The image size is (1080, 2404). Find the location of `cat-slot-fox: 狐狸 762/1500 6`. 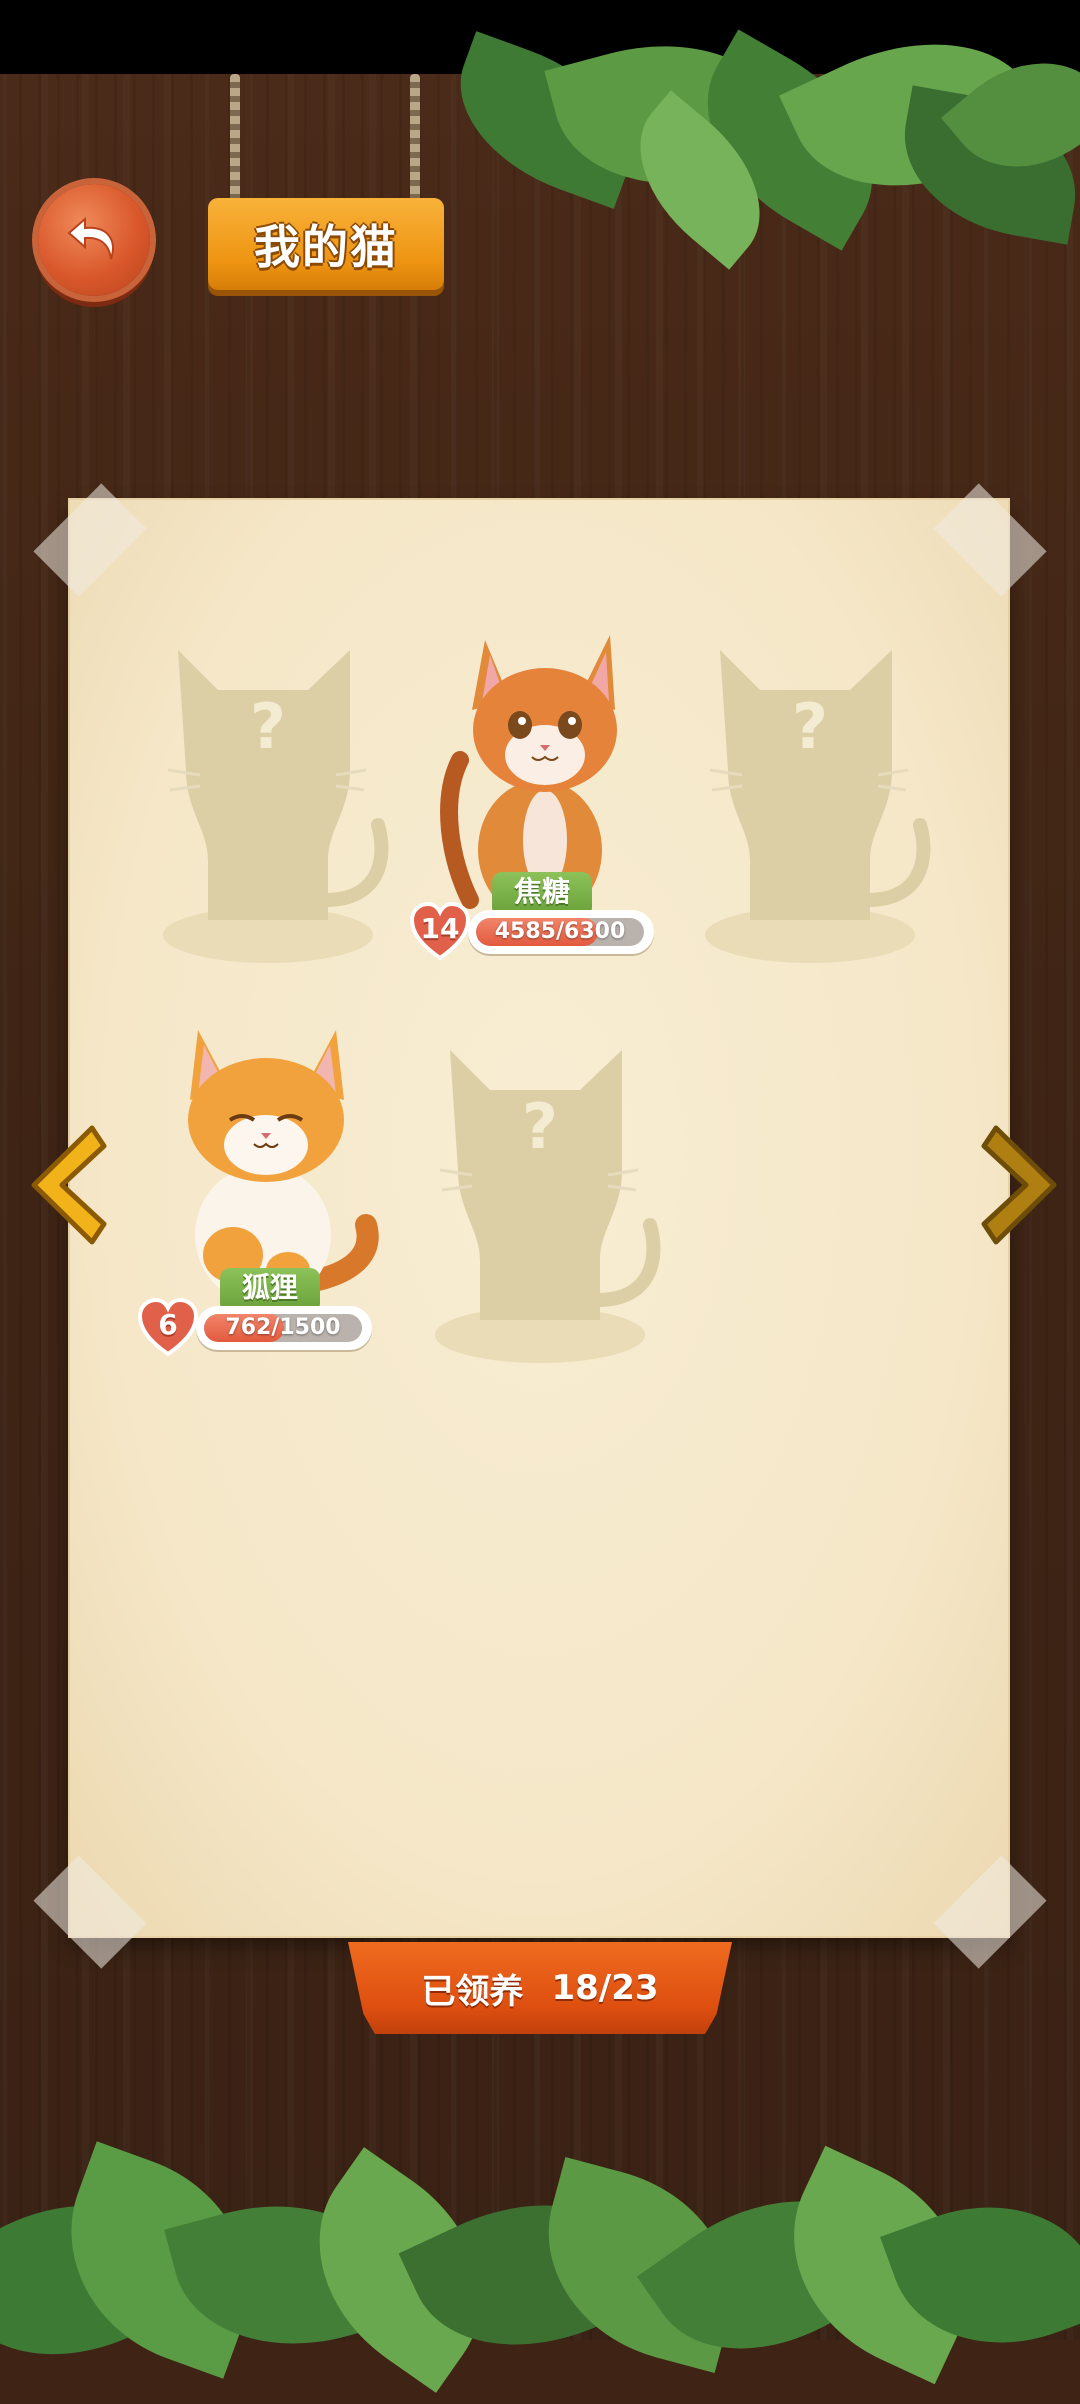

cat-slot-fox: 狐狸 762/1500 6 is located at coordinates (268, 1200).